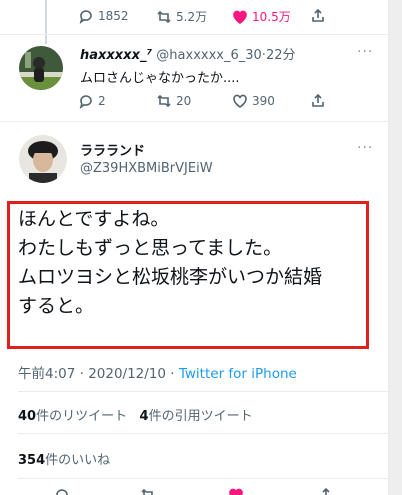 Image resolution: width=402 pixels, height=495 pixels. I want to click on tweet-line: すると。, so click(56, 306).